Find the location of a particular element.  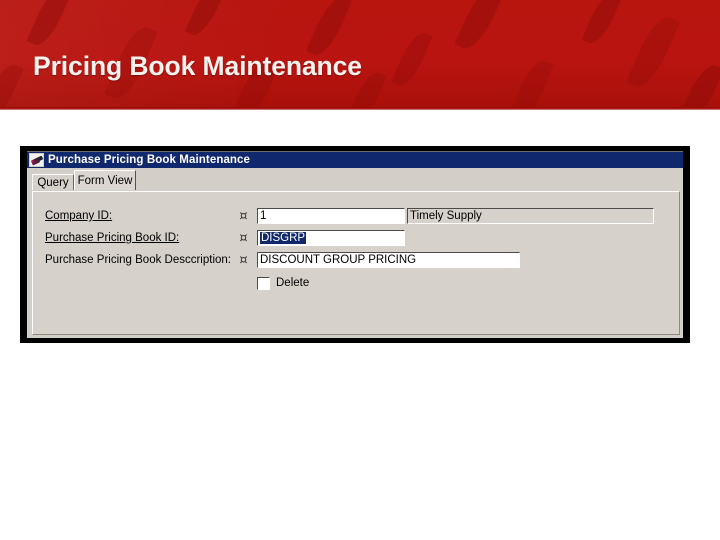

window-titlebar: Purchase Pricing Book Maintenance is located at coordinates (355, 159).